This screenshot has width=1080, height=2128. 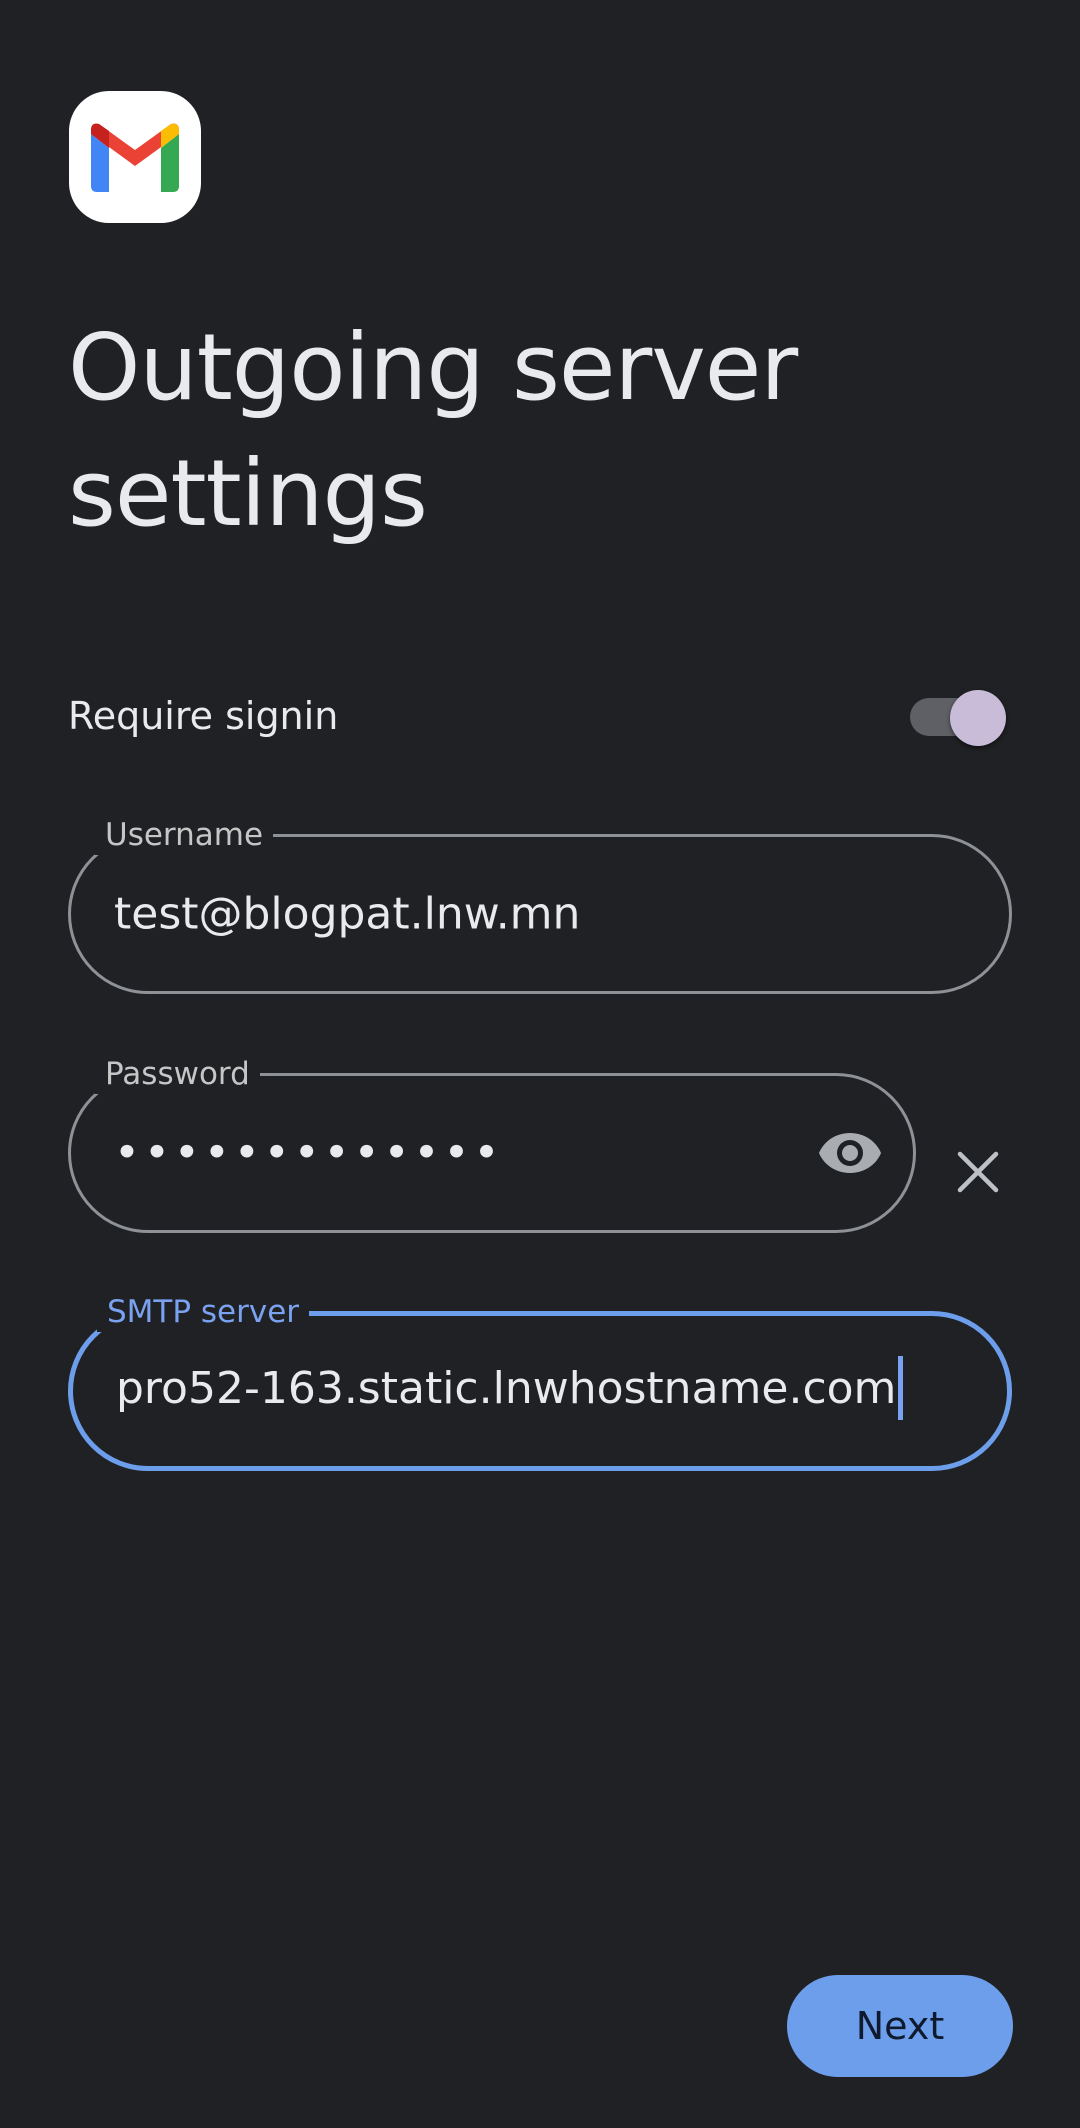 What do you see at coordinates (347, 914) in the screenshot?
I see `username-value: test@blogpat.lnw.mn` at bounding box center [347, 914].